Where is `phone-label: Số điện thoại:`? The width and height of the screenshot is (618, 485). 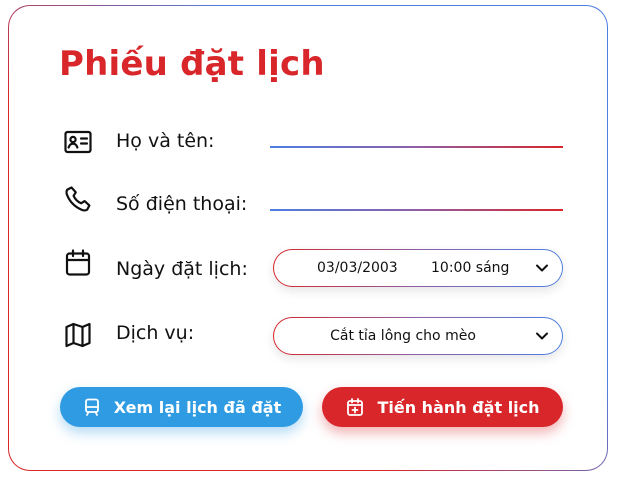 phone-label: Số điện thoại: is located at coordinates (182, 204).